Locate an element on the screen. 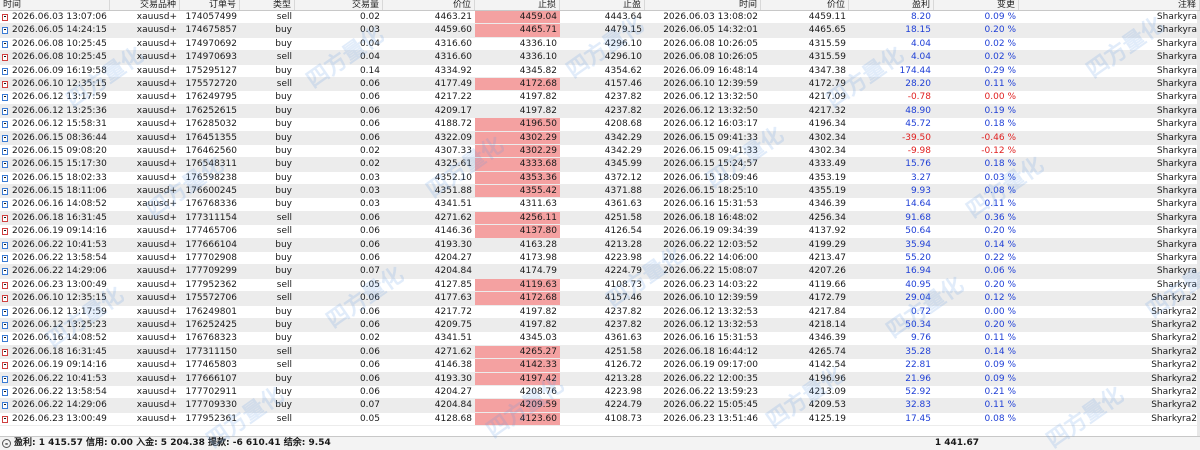  header-volume: 交易量 is located at coordinates (339, 5).